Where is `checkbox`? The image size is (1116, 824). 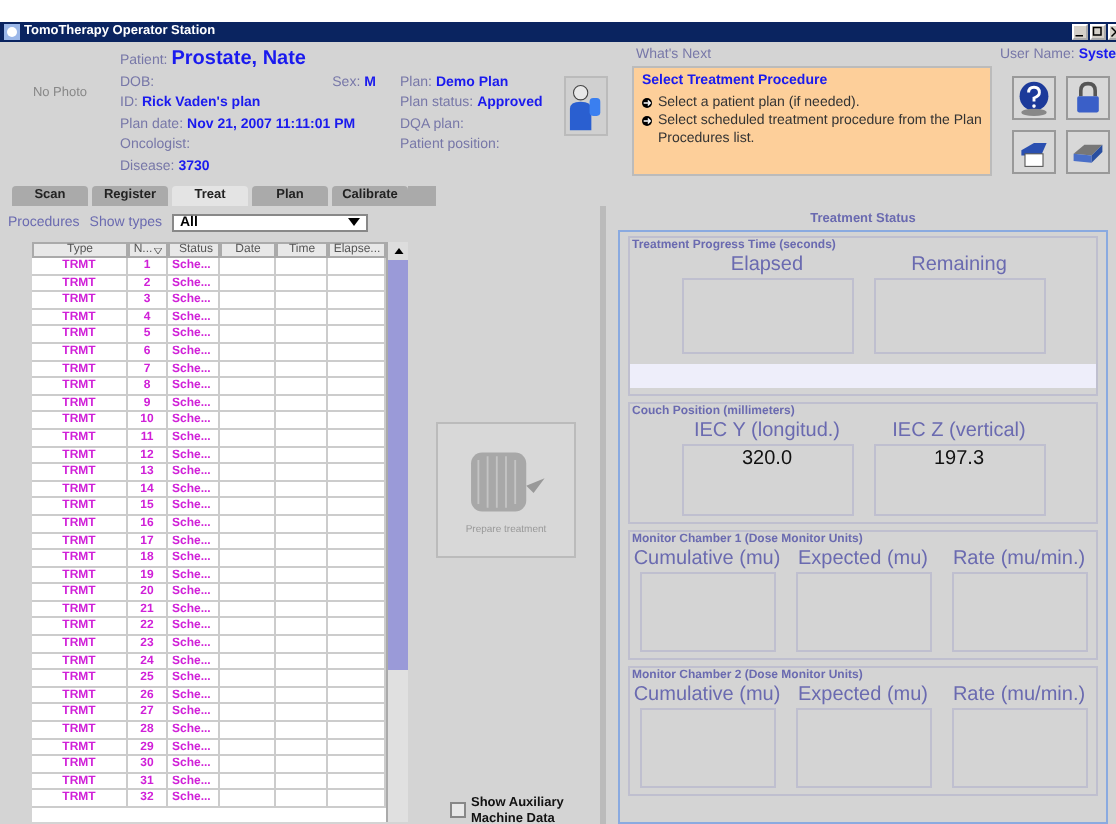 checkbox is located at coordinates (457, 810).